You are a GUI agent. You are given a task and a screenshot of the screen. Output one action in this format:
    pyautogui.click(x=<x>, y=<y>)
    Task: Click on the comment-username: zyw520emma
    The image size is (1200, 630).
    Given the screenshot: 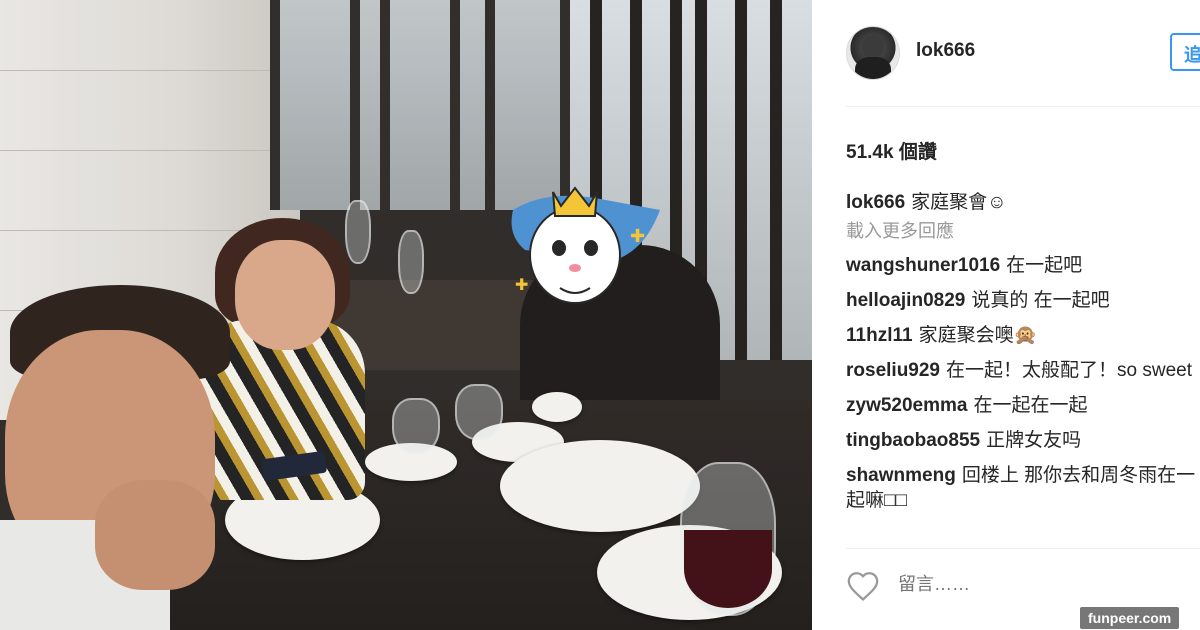 What is the action you would take?
    pyautogui.click(x=906, y=405)
    